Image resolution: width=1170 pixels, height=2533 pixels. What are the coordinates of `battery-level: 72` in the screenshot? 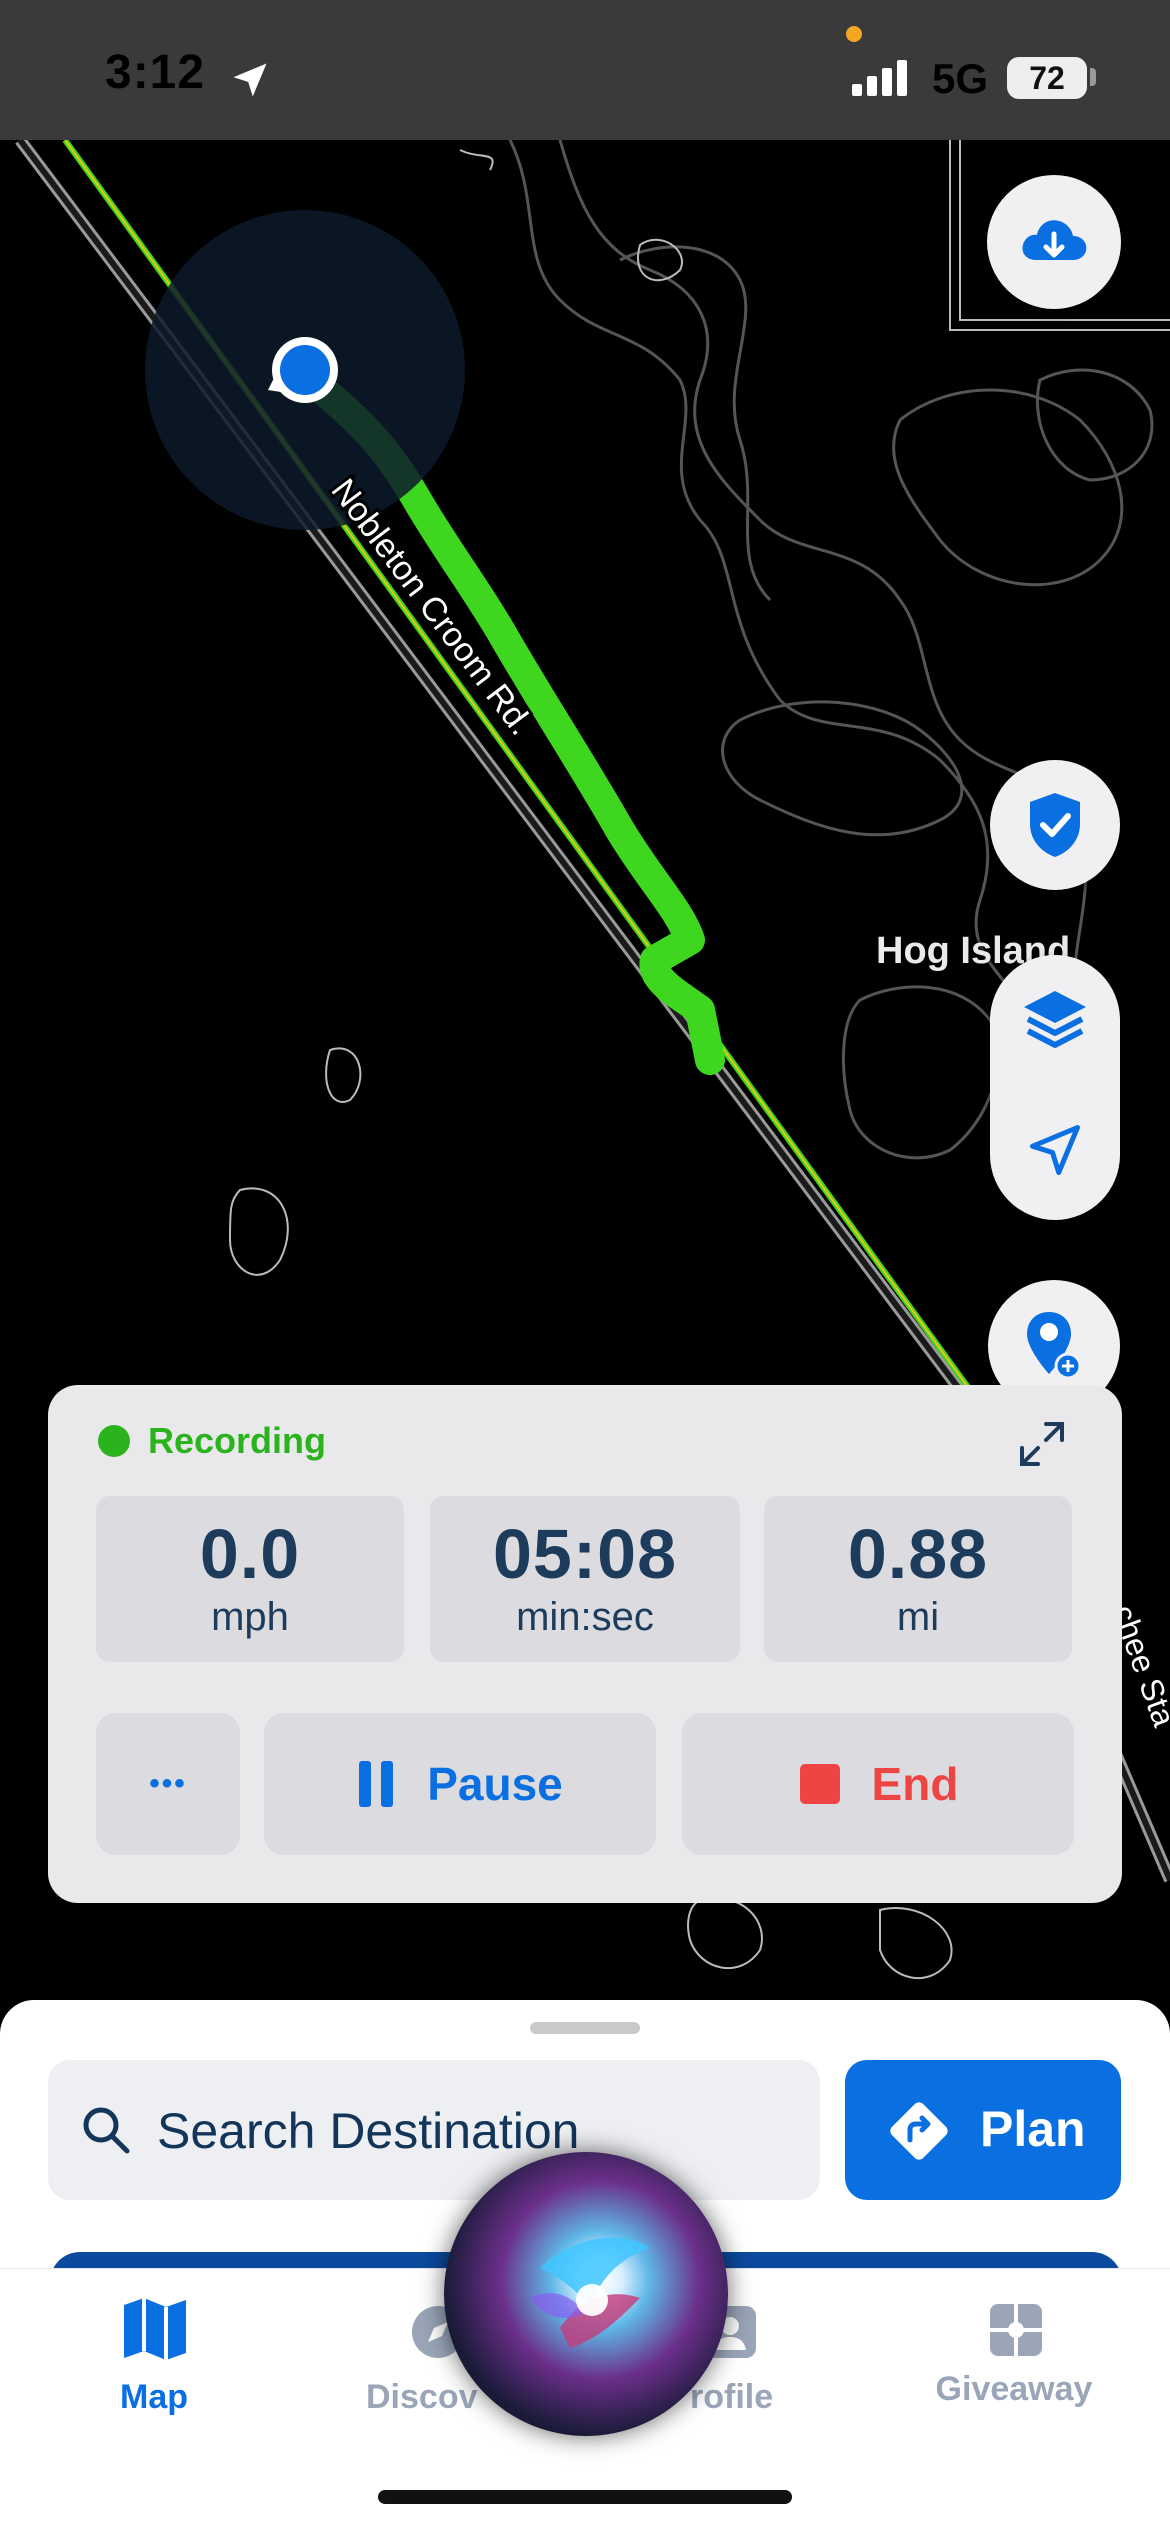 It's located at (1047, 77).